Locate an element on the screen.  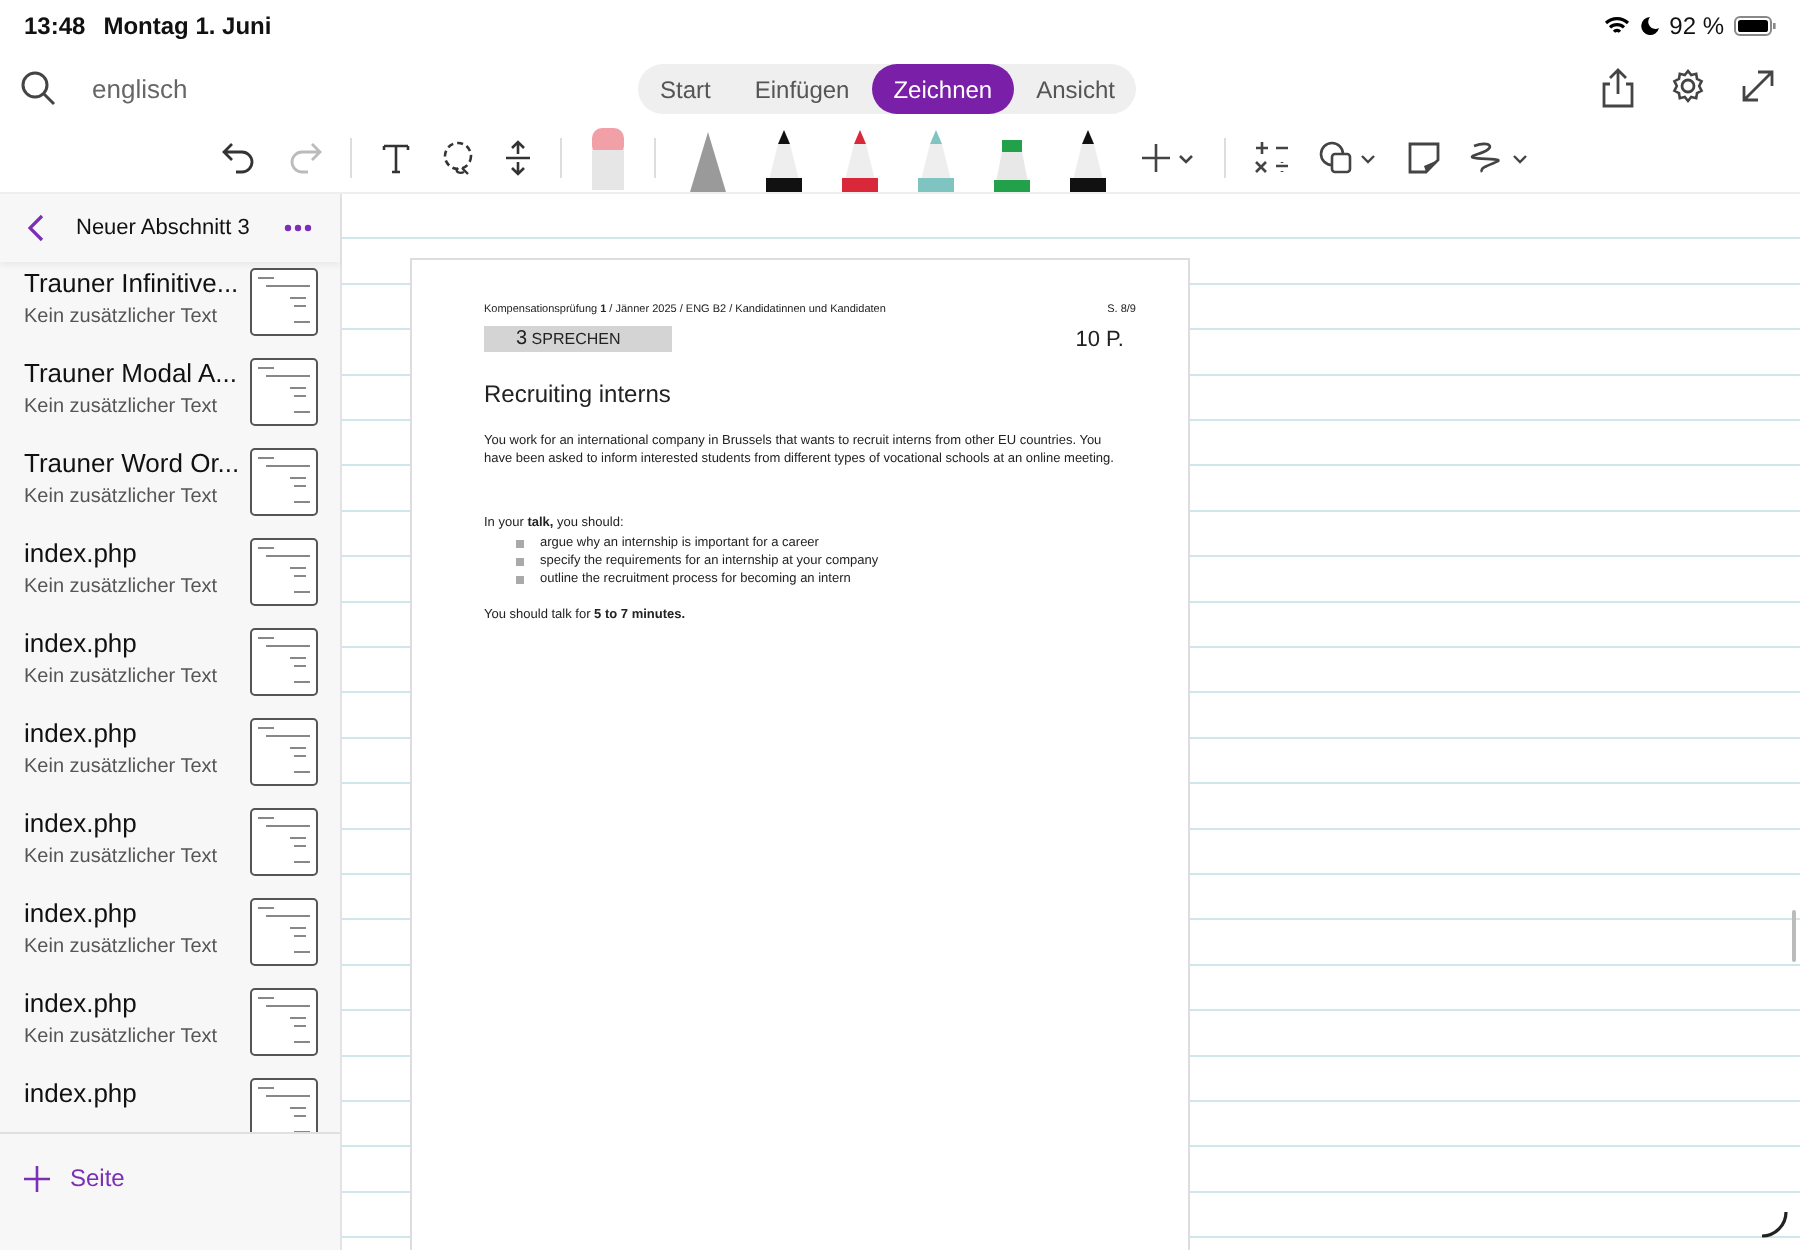
ink-icon is located at coordinates (1500, 158).